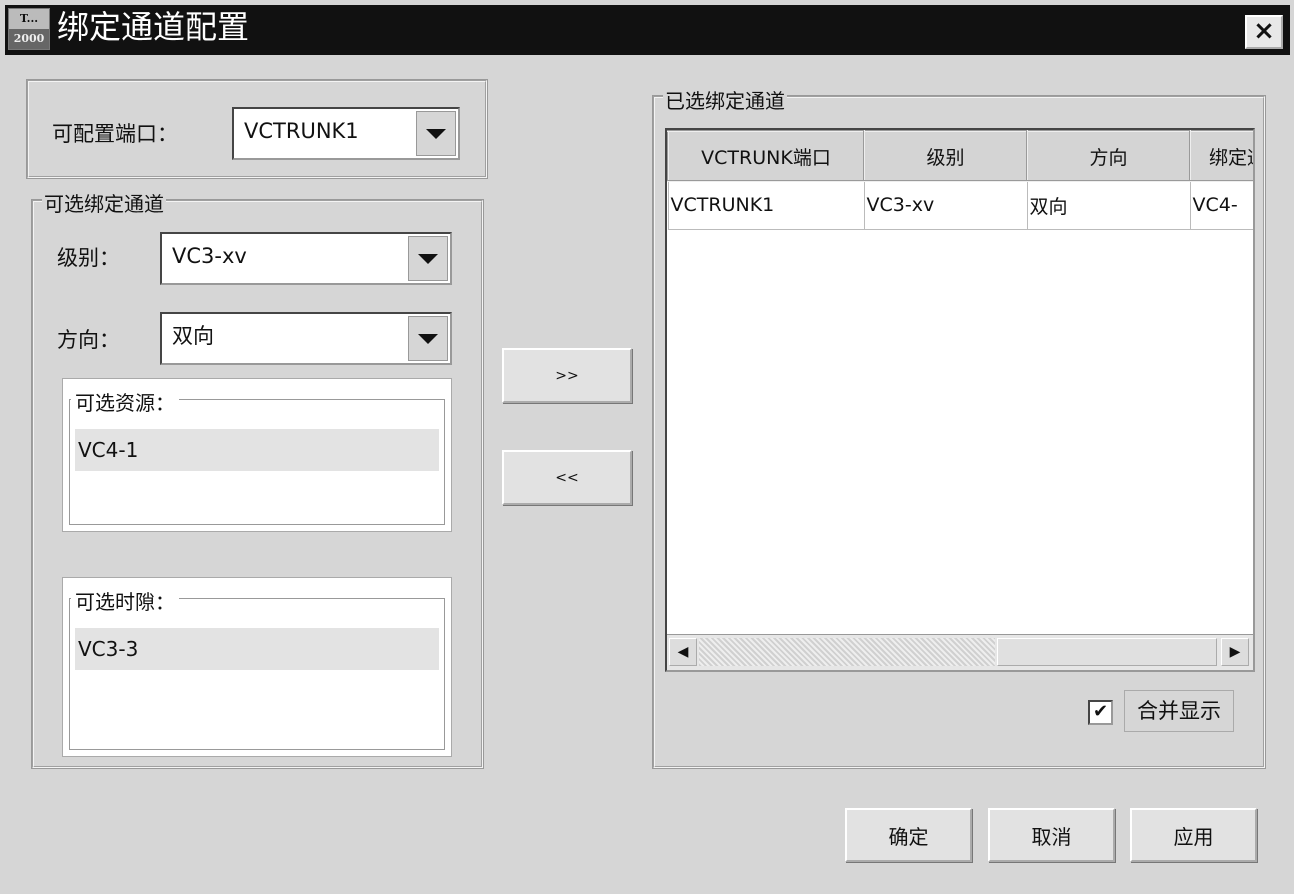 The image size is (1294, 894). What do you see at coordinates (1051, 835) in the screenshot?
I see `cancel-button: 取消` at bounding box center [1051, 835].